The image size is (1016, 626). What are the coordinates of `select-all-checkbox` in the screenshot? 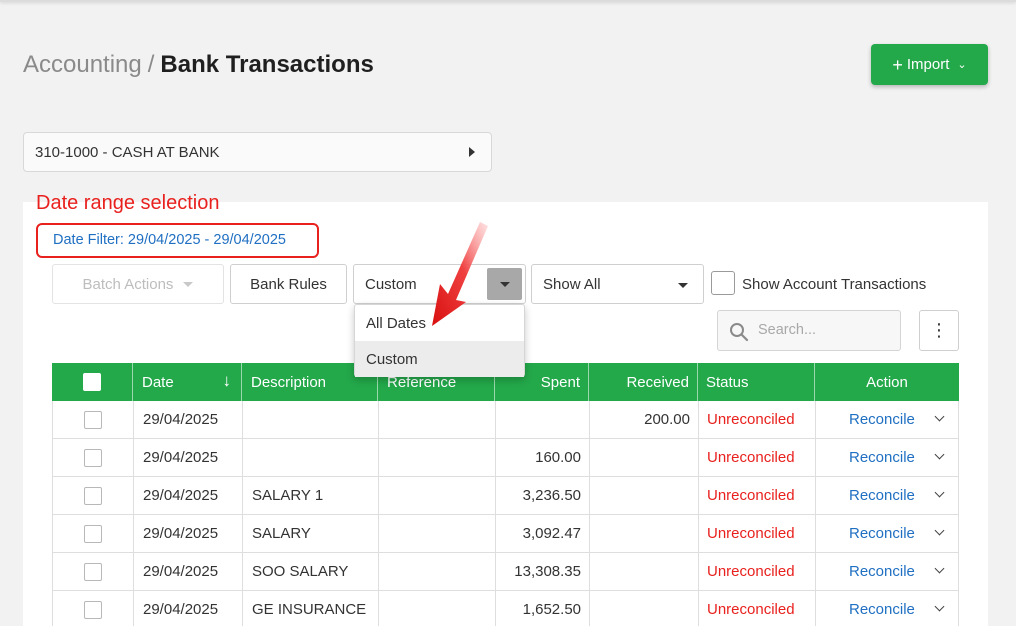 It's located at (92, 382).